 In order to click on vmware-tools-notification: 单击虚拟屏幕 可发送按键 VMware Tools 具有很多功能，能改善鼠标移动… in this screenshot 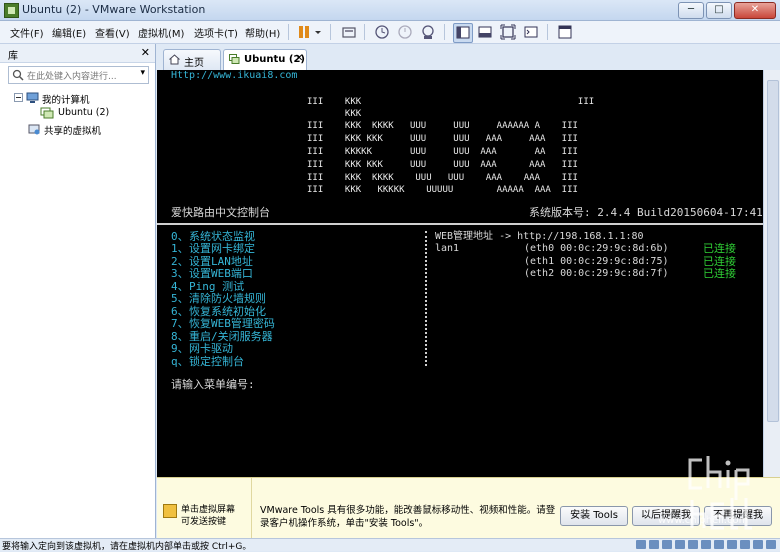, I will do `click(468, 507)`.